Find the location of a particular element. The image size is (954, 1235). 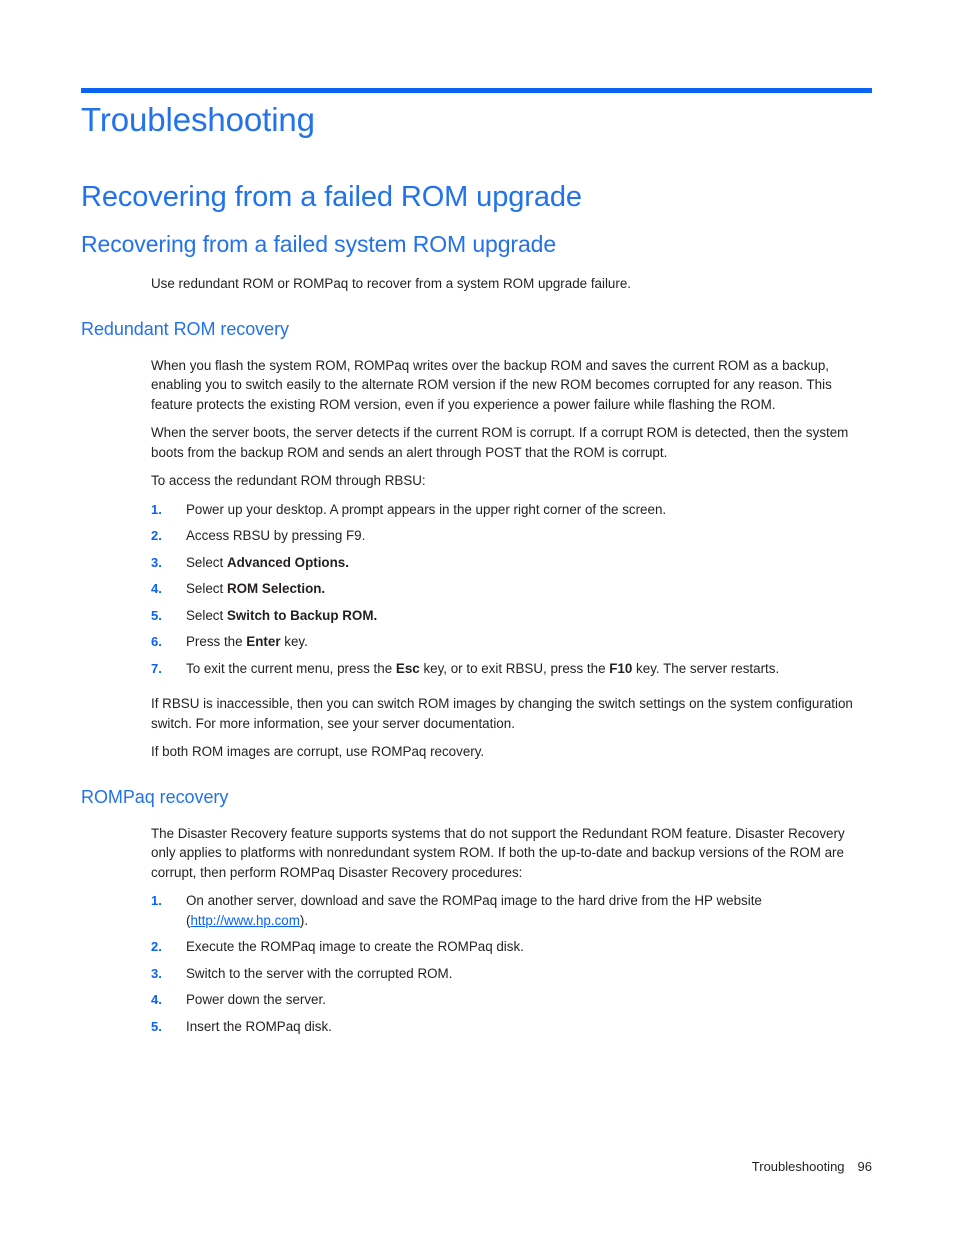

footer-label: Troubleshooting is located at coordinates (798, 1166).